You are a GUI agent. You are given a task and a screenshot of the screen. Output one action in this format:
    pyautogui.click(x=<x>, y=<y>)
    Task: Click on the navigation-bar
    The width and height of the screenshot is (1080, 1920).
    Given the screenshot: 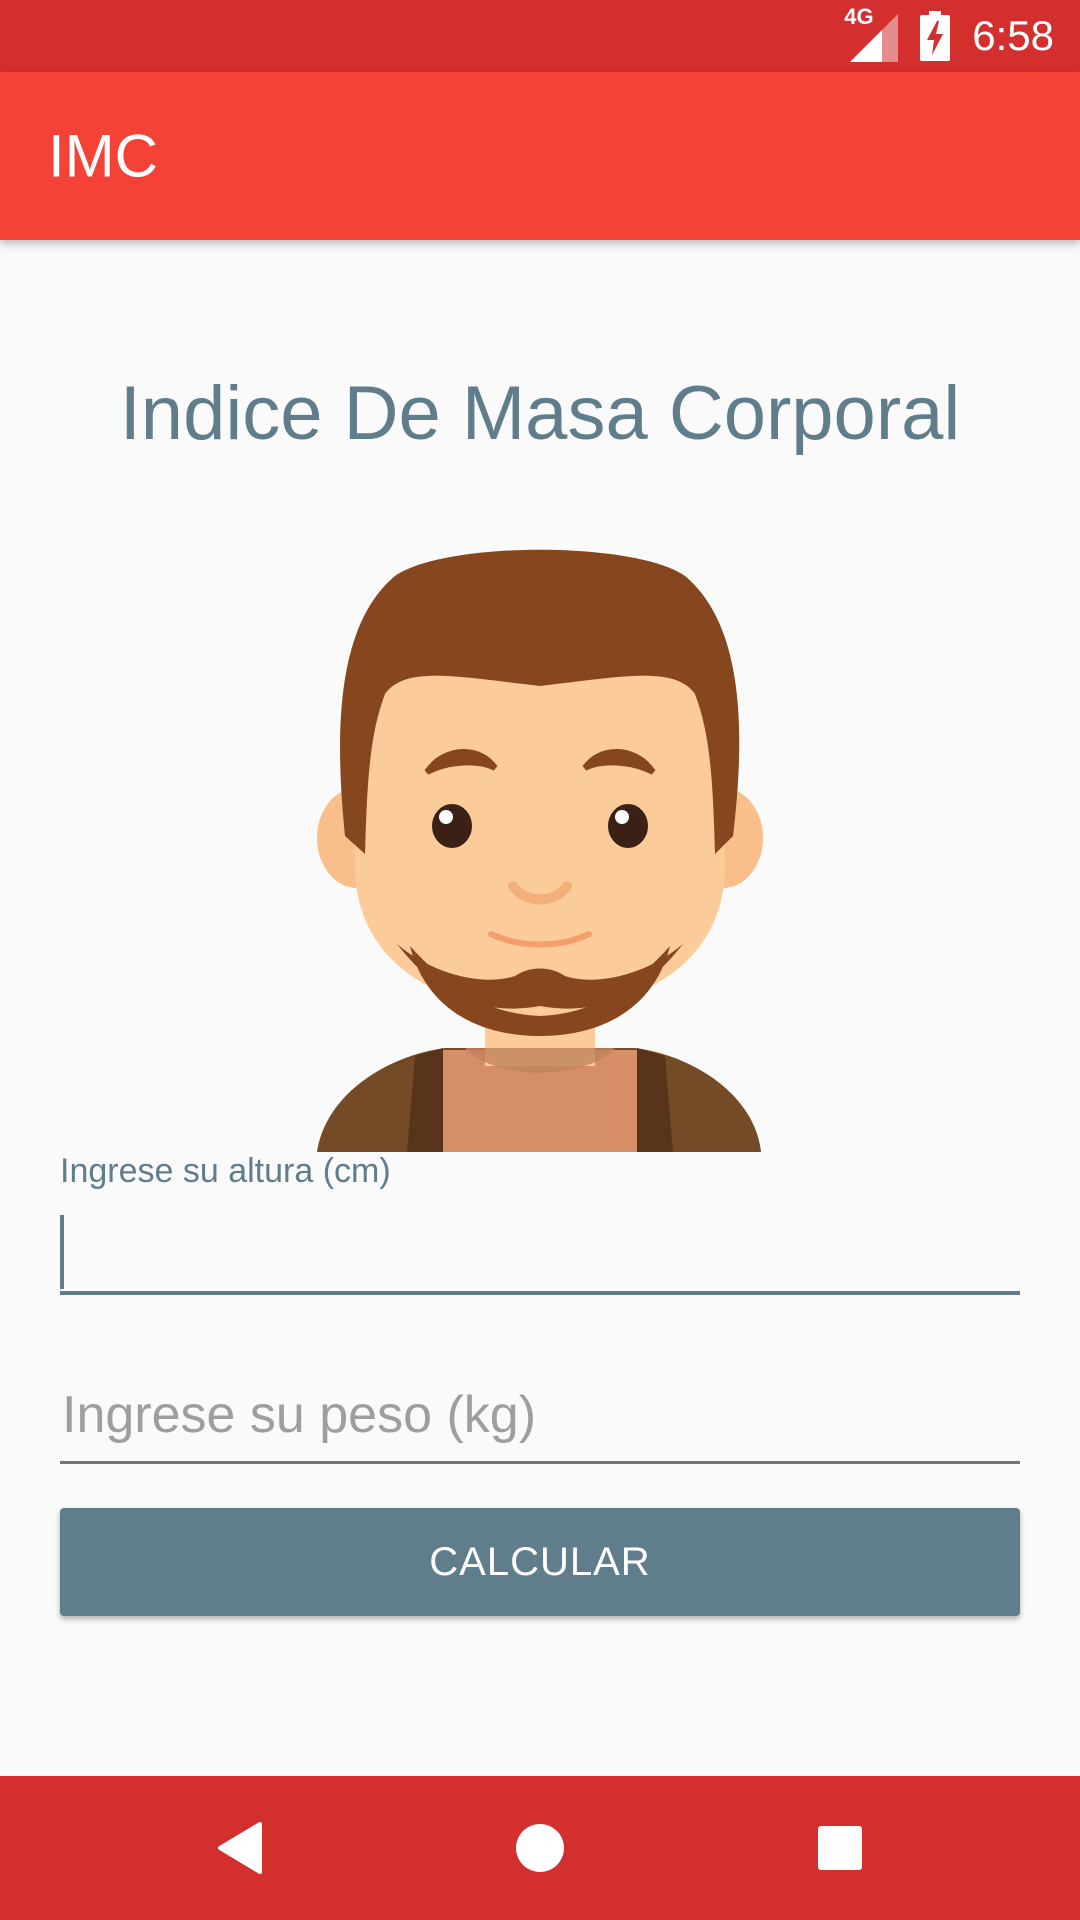 What is the action you would take?
    pyautogui.click(x=540, y=1848)
    